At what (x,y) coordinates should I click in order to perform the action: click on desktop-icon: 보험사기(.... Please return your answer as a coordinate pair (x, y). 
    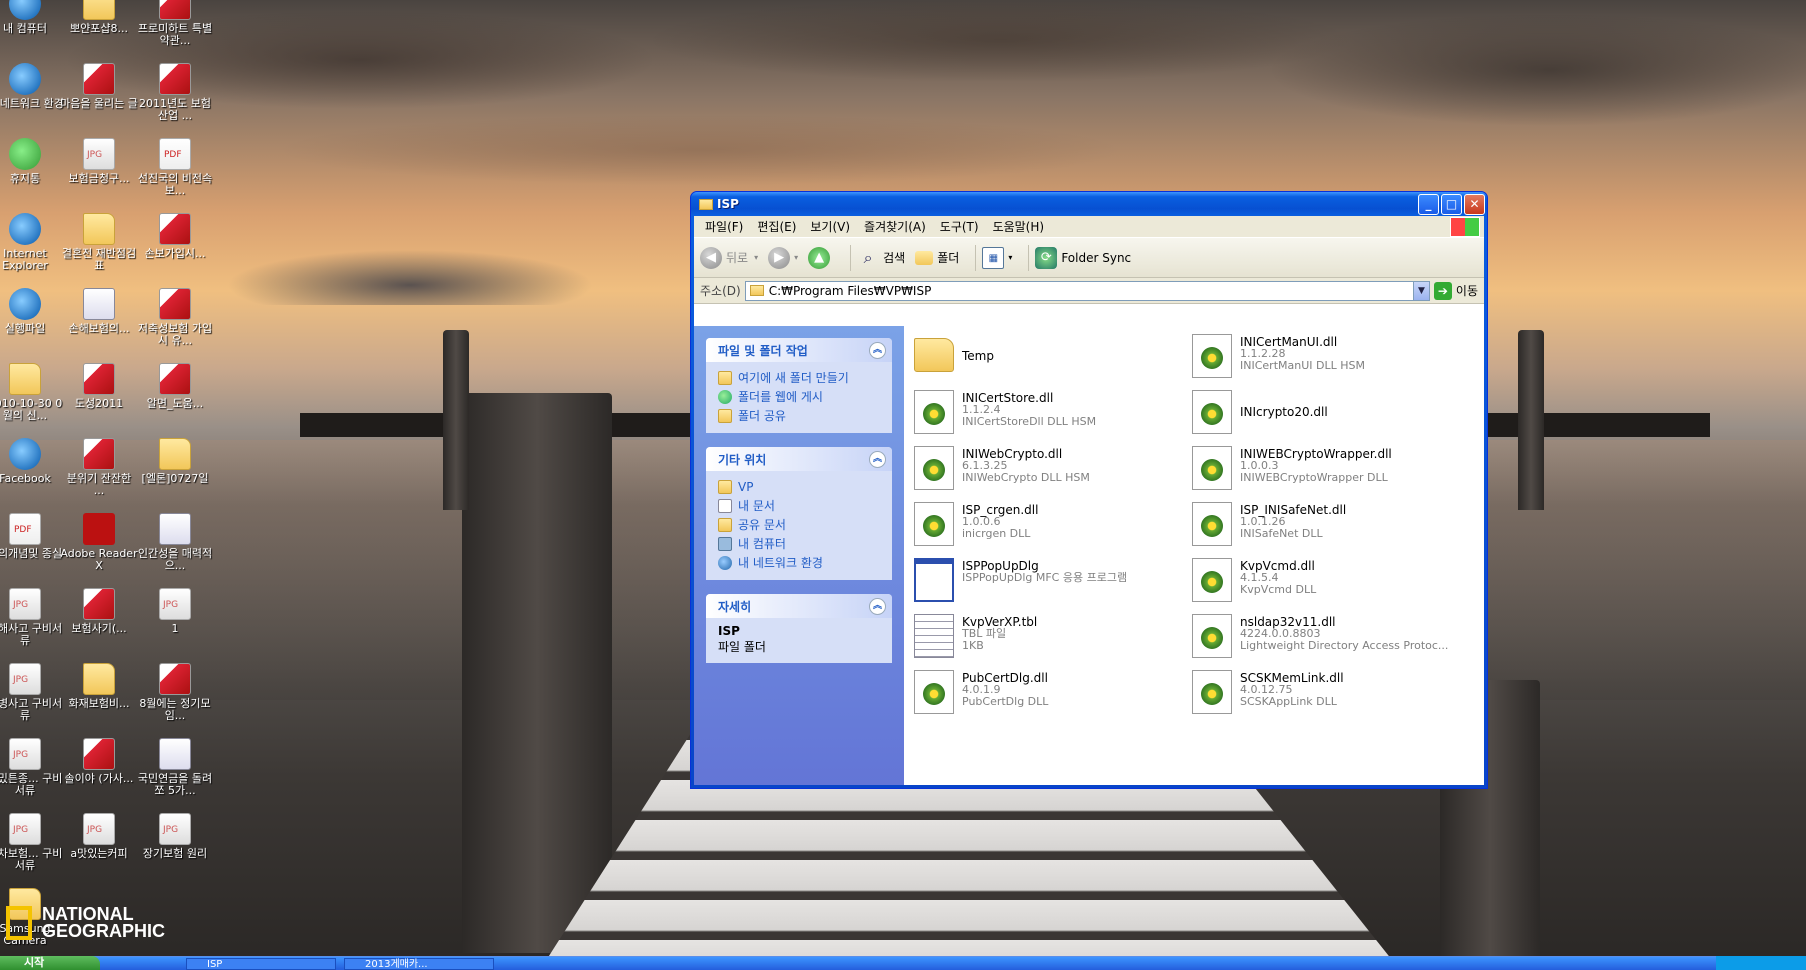
    Looking at the image, I should click on (99, 611).